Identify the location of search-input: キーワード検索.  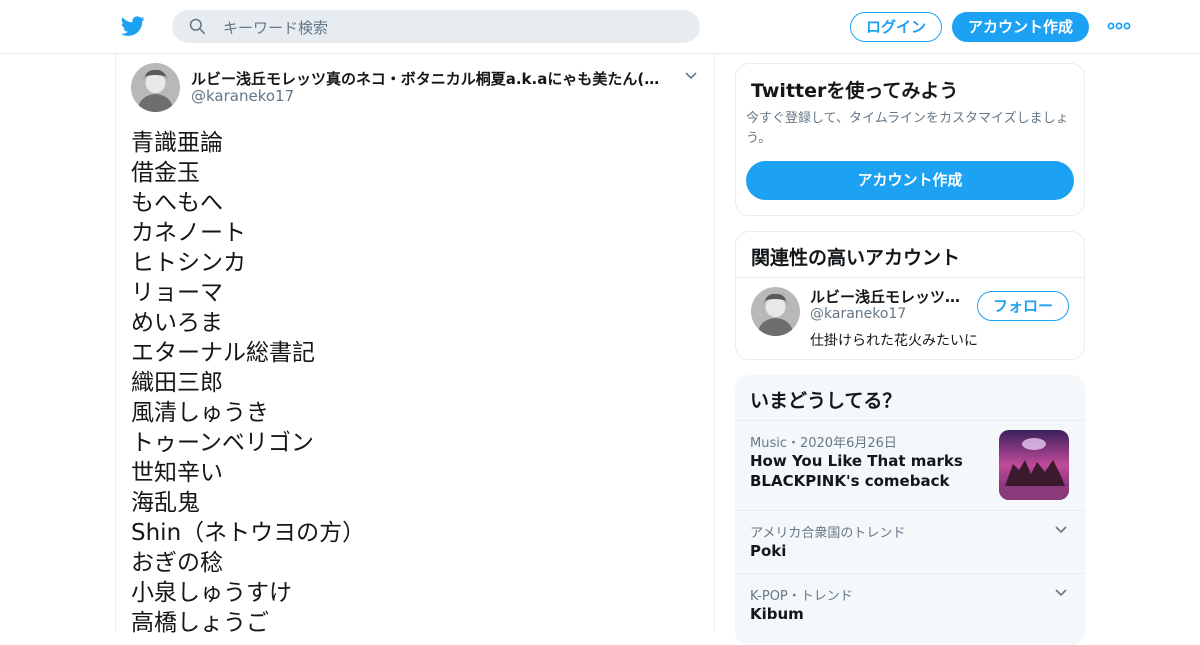
(275, 27).